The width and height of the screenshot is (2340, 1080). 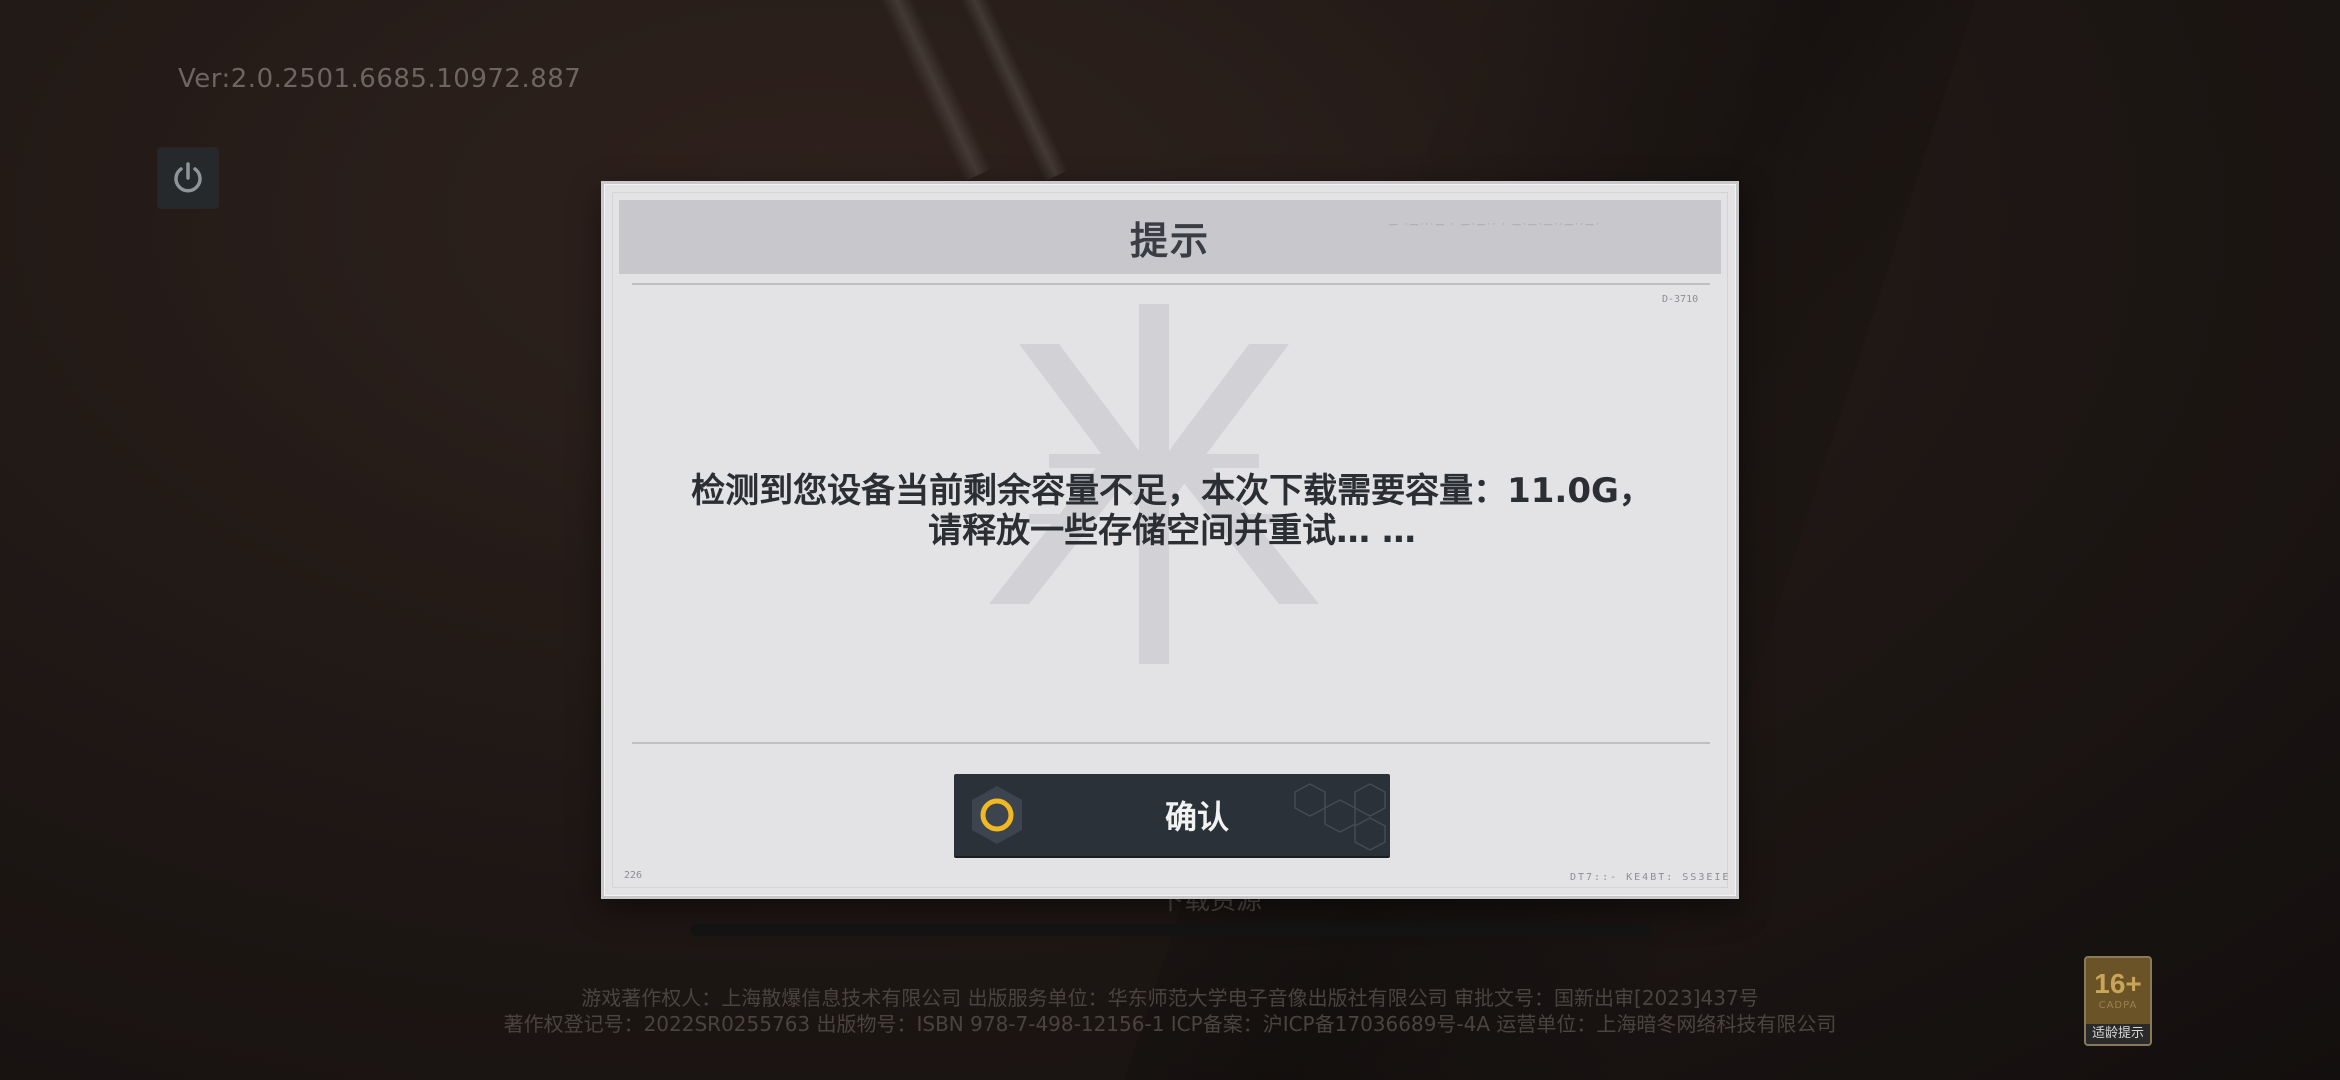 I want to click on age-rating-org: CADPA, so click(x=2118, y=1005).